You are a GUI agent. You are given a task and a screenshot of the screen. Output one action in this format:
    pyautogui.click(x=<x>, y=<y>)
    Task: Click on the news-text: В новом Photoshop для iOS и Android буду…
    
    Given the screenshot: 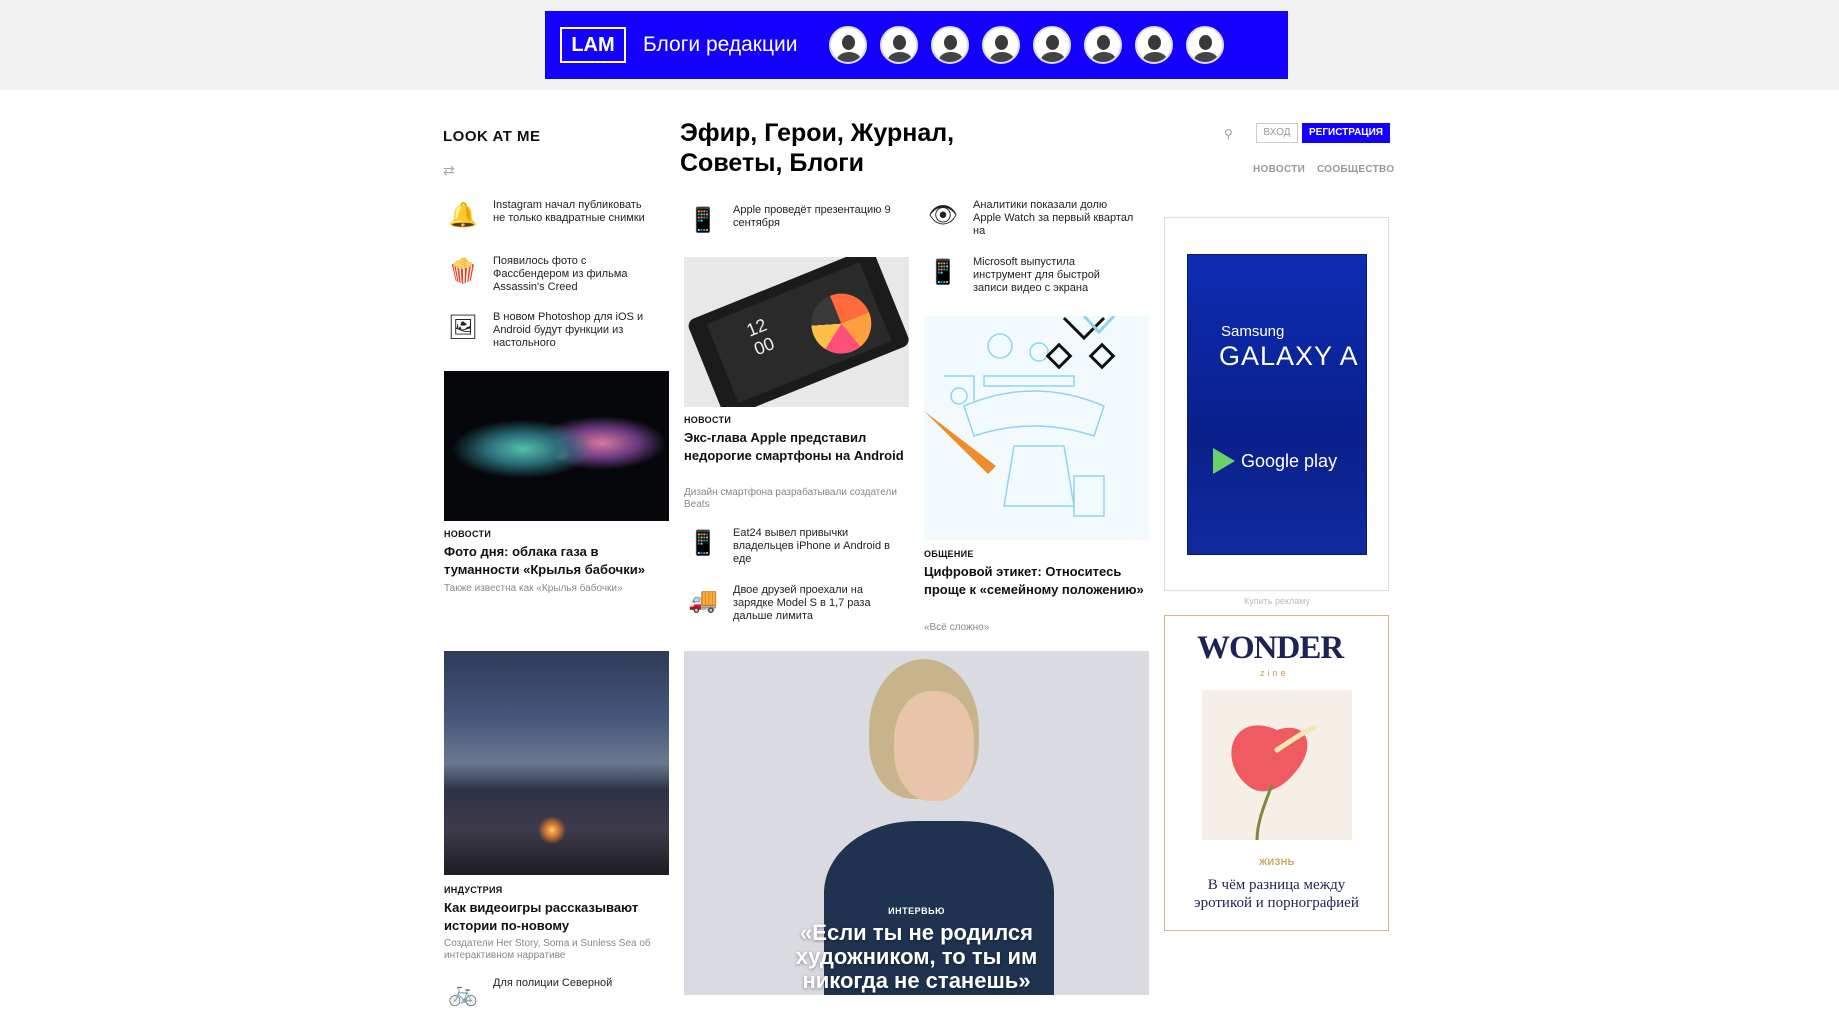 What is the action you would take?
    pyautogui.click(x=568, y=330)
    